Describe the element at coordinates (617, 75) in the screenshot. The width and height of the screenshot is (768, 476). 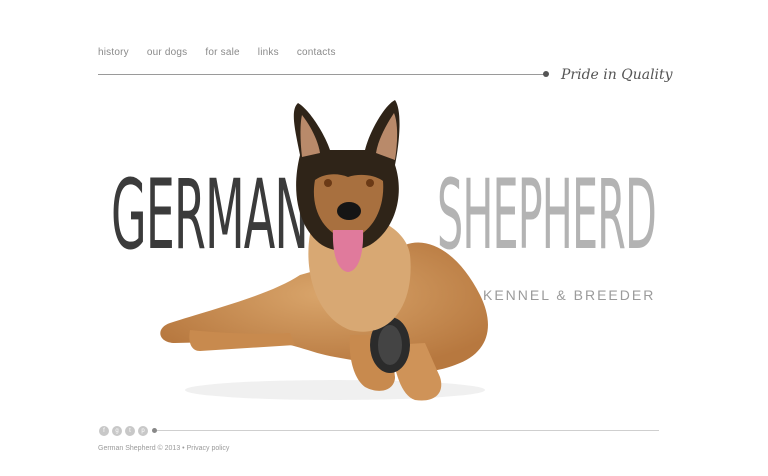
I see `tagline: Pride in Quality` at that location.